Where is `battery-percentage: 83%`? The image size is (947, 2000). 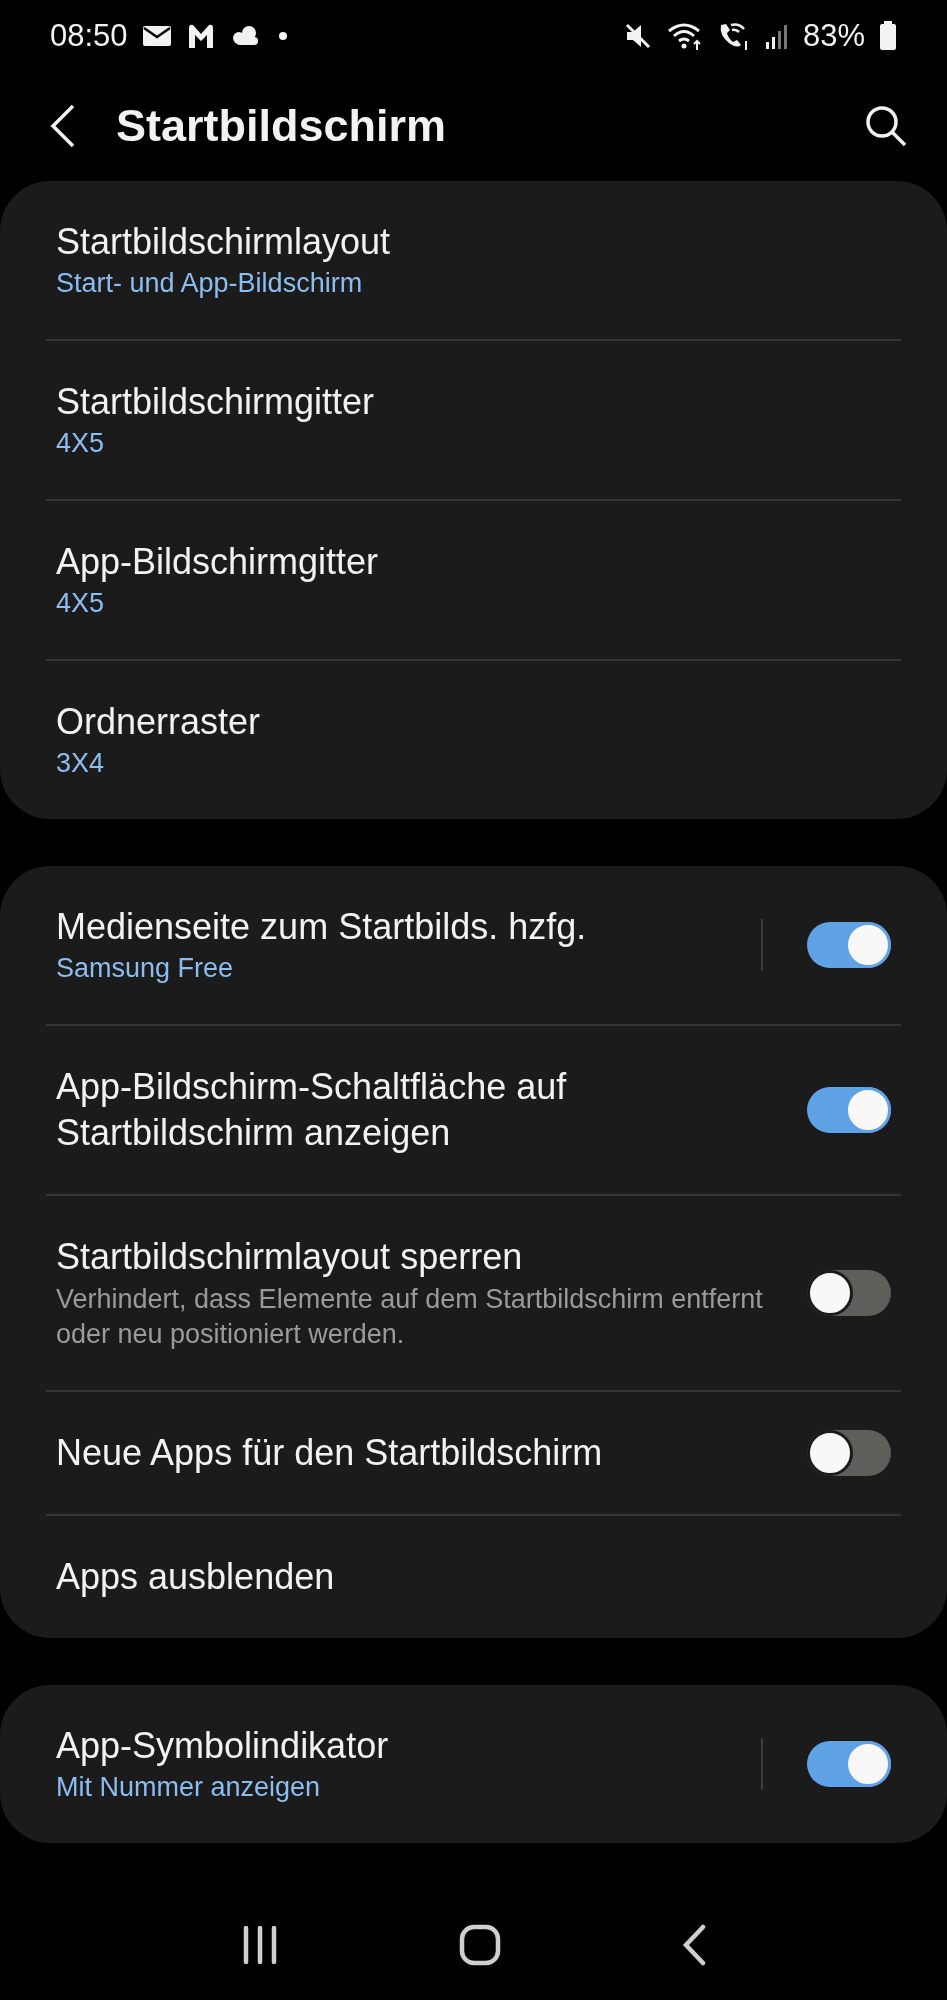
battery-percentage: 83% is located at coordinates (833, 35).